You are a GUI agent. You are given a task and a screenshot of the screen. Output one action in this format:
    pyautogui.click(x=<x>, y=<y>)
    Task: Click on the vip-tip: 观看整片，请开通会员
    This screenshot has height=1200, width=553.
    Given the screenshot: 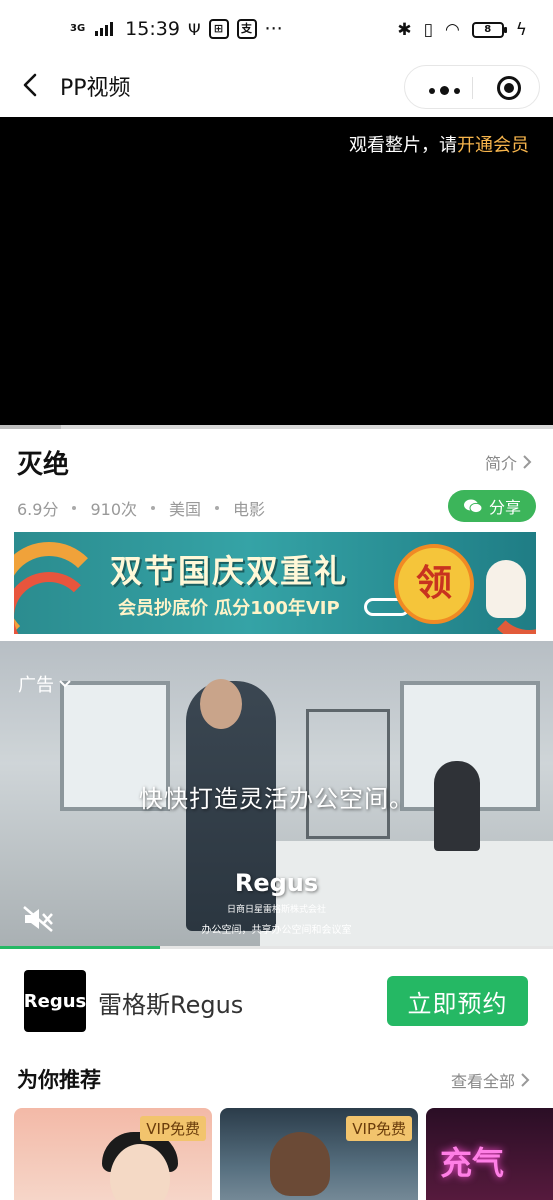 What is the action you would take?
    pyautogui.click(x=439, y=144)
    